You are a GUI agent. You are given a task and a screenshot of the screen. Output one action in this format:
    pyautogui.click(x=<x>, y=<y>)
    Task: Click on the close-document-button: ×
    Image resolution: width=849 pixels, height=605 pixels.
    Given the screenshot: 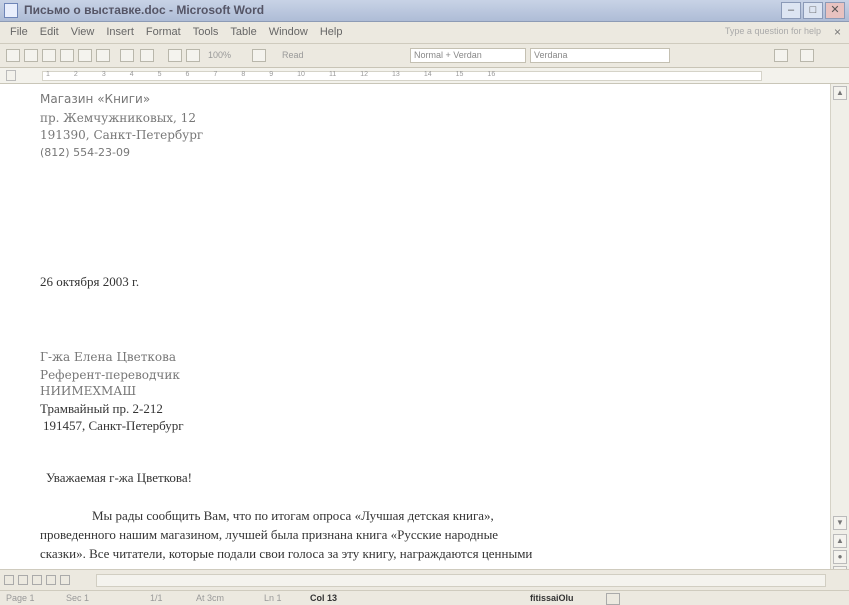 What is the action you would take?
    pyautogui.click(x=837, y=32)
    